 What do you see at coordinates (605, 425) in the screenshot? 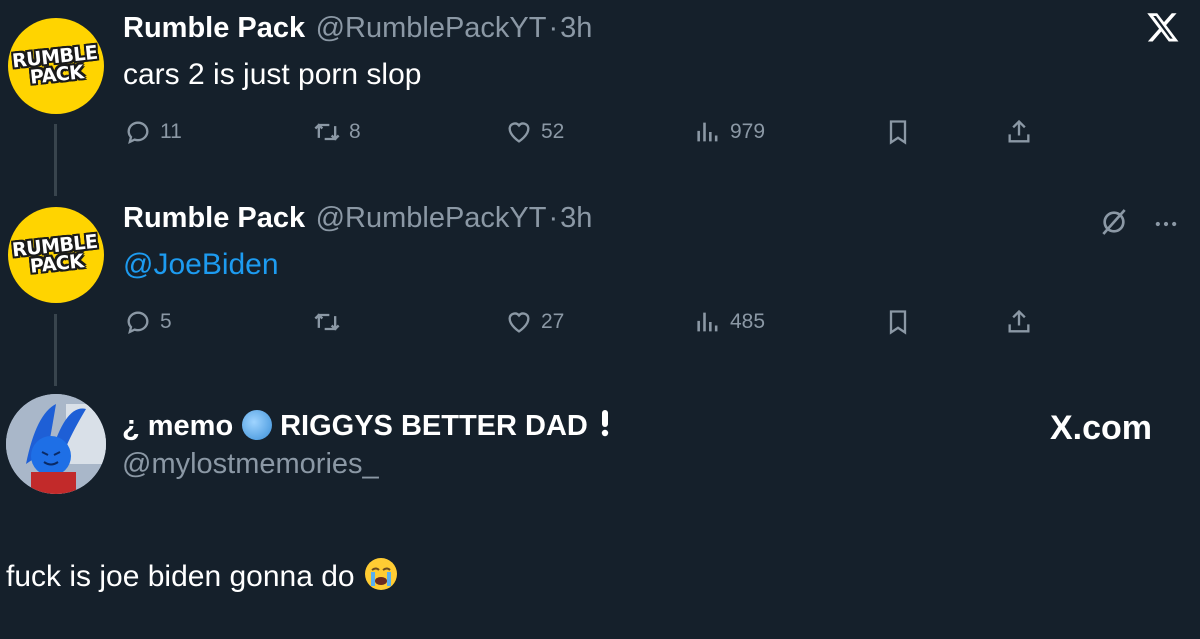
I see `exclamation-icon` at bounding box center [605, 425].